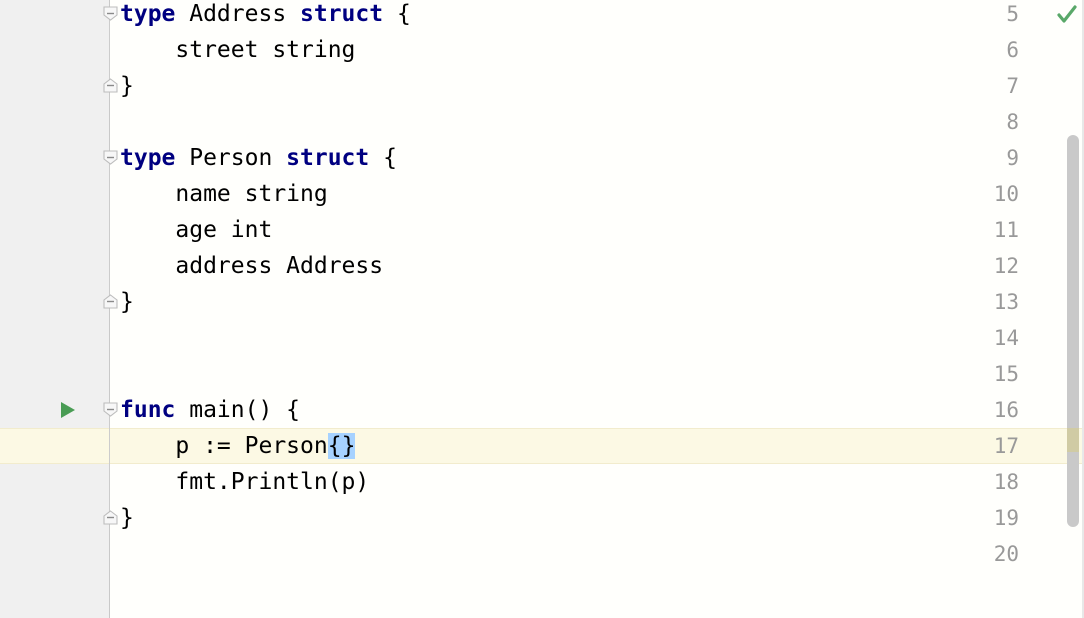 This screenshot has width=1084, height=618. I want to click on run-arrow-icon, so click(68, 410).